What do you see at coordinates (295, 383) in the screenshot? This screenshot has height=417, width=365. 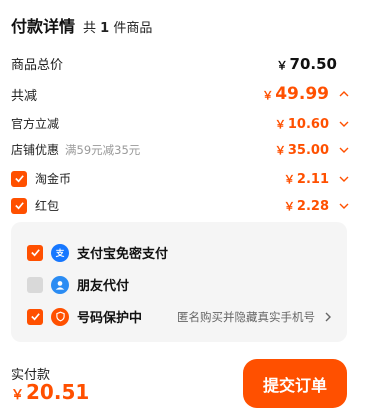 I see `submit-order-button: 提交订单` at bounding box center [295, 383].